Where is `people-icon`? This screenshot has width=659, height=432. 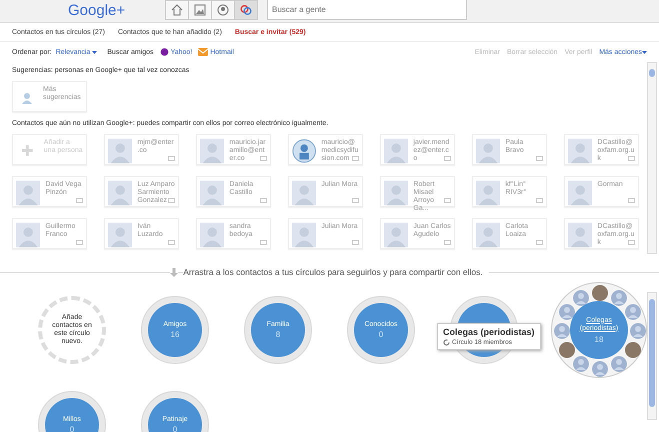
people-icon is located at coordinates (27, 98).